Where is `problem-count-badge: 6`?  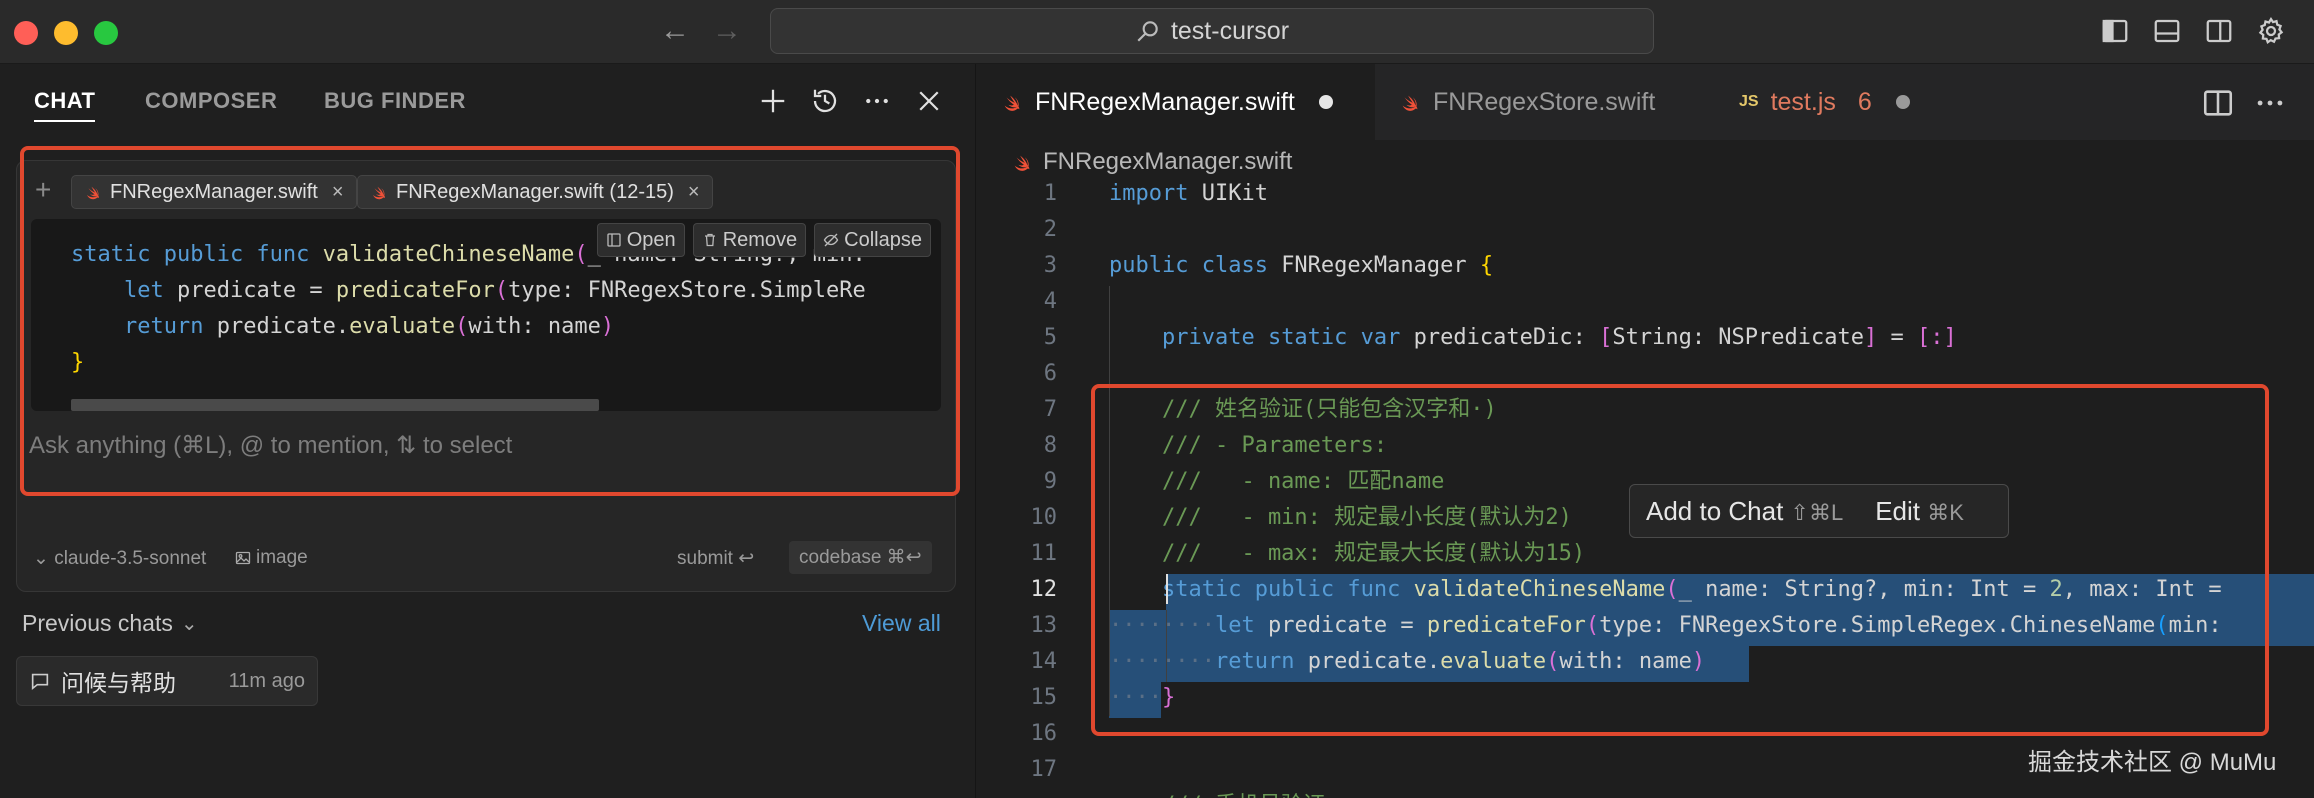 problem-count-badge: 6 is located at coordinates (1864, 101).